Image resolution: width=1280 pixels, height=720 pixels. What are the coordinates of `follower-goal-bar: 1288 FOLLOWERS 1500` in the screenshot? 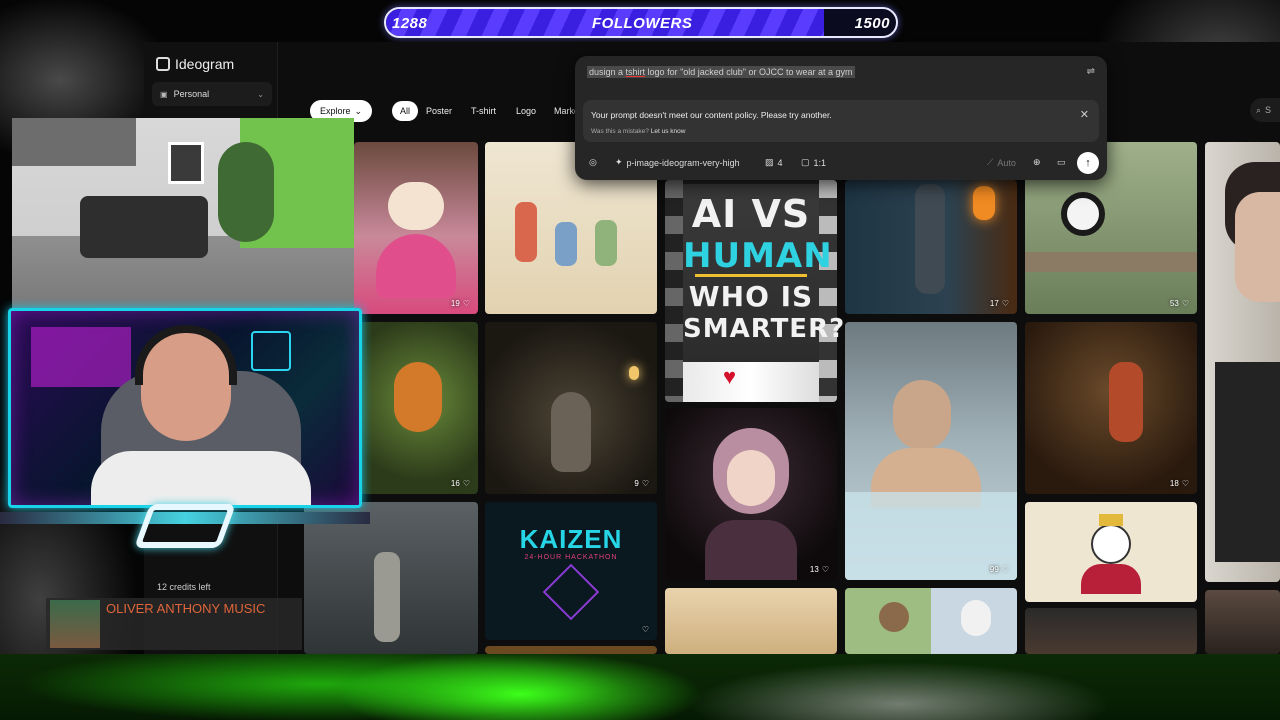 It's located at (641, 22).